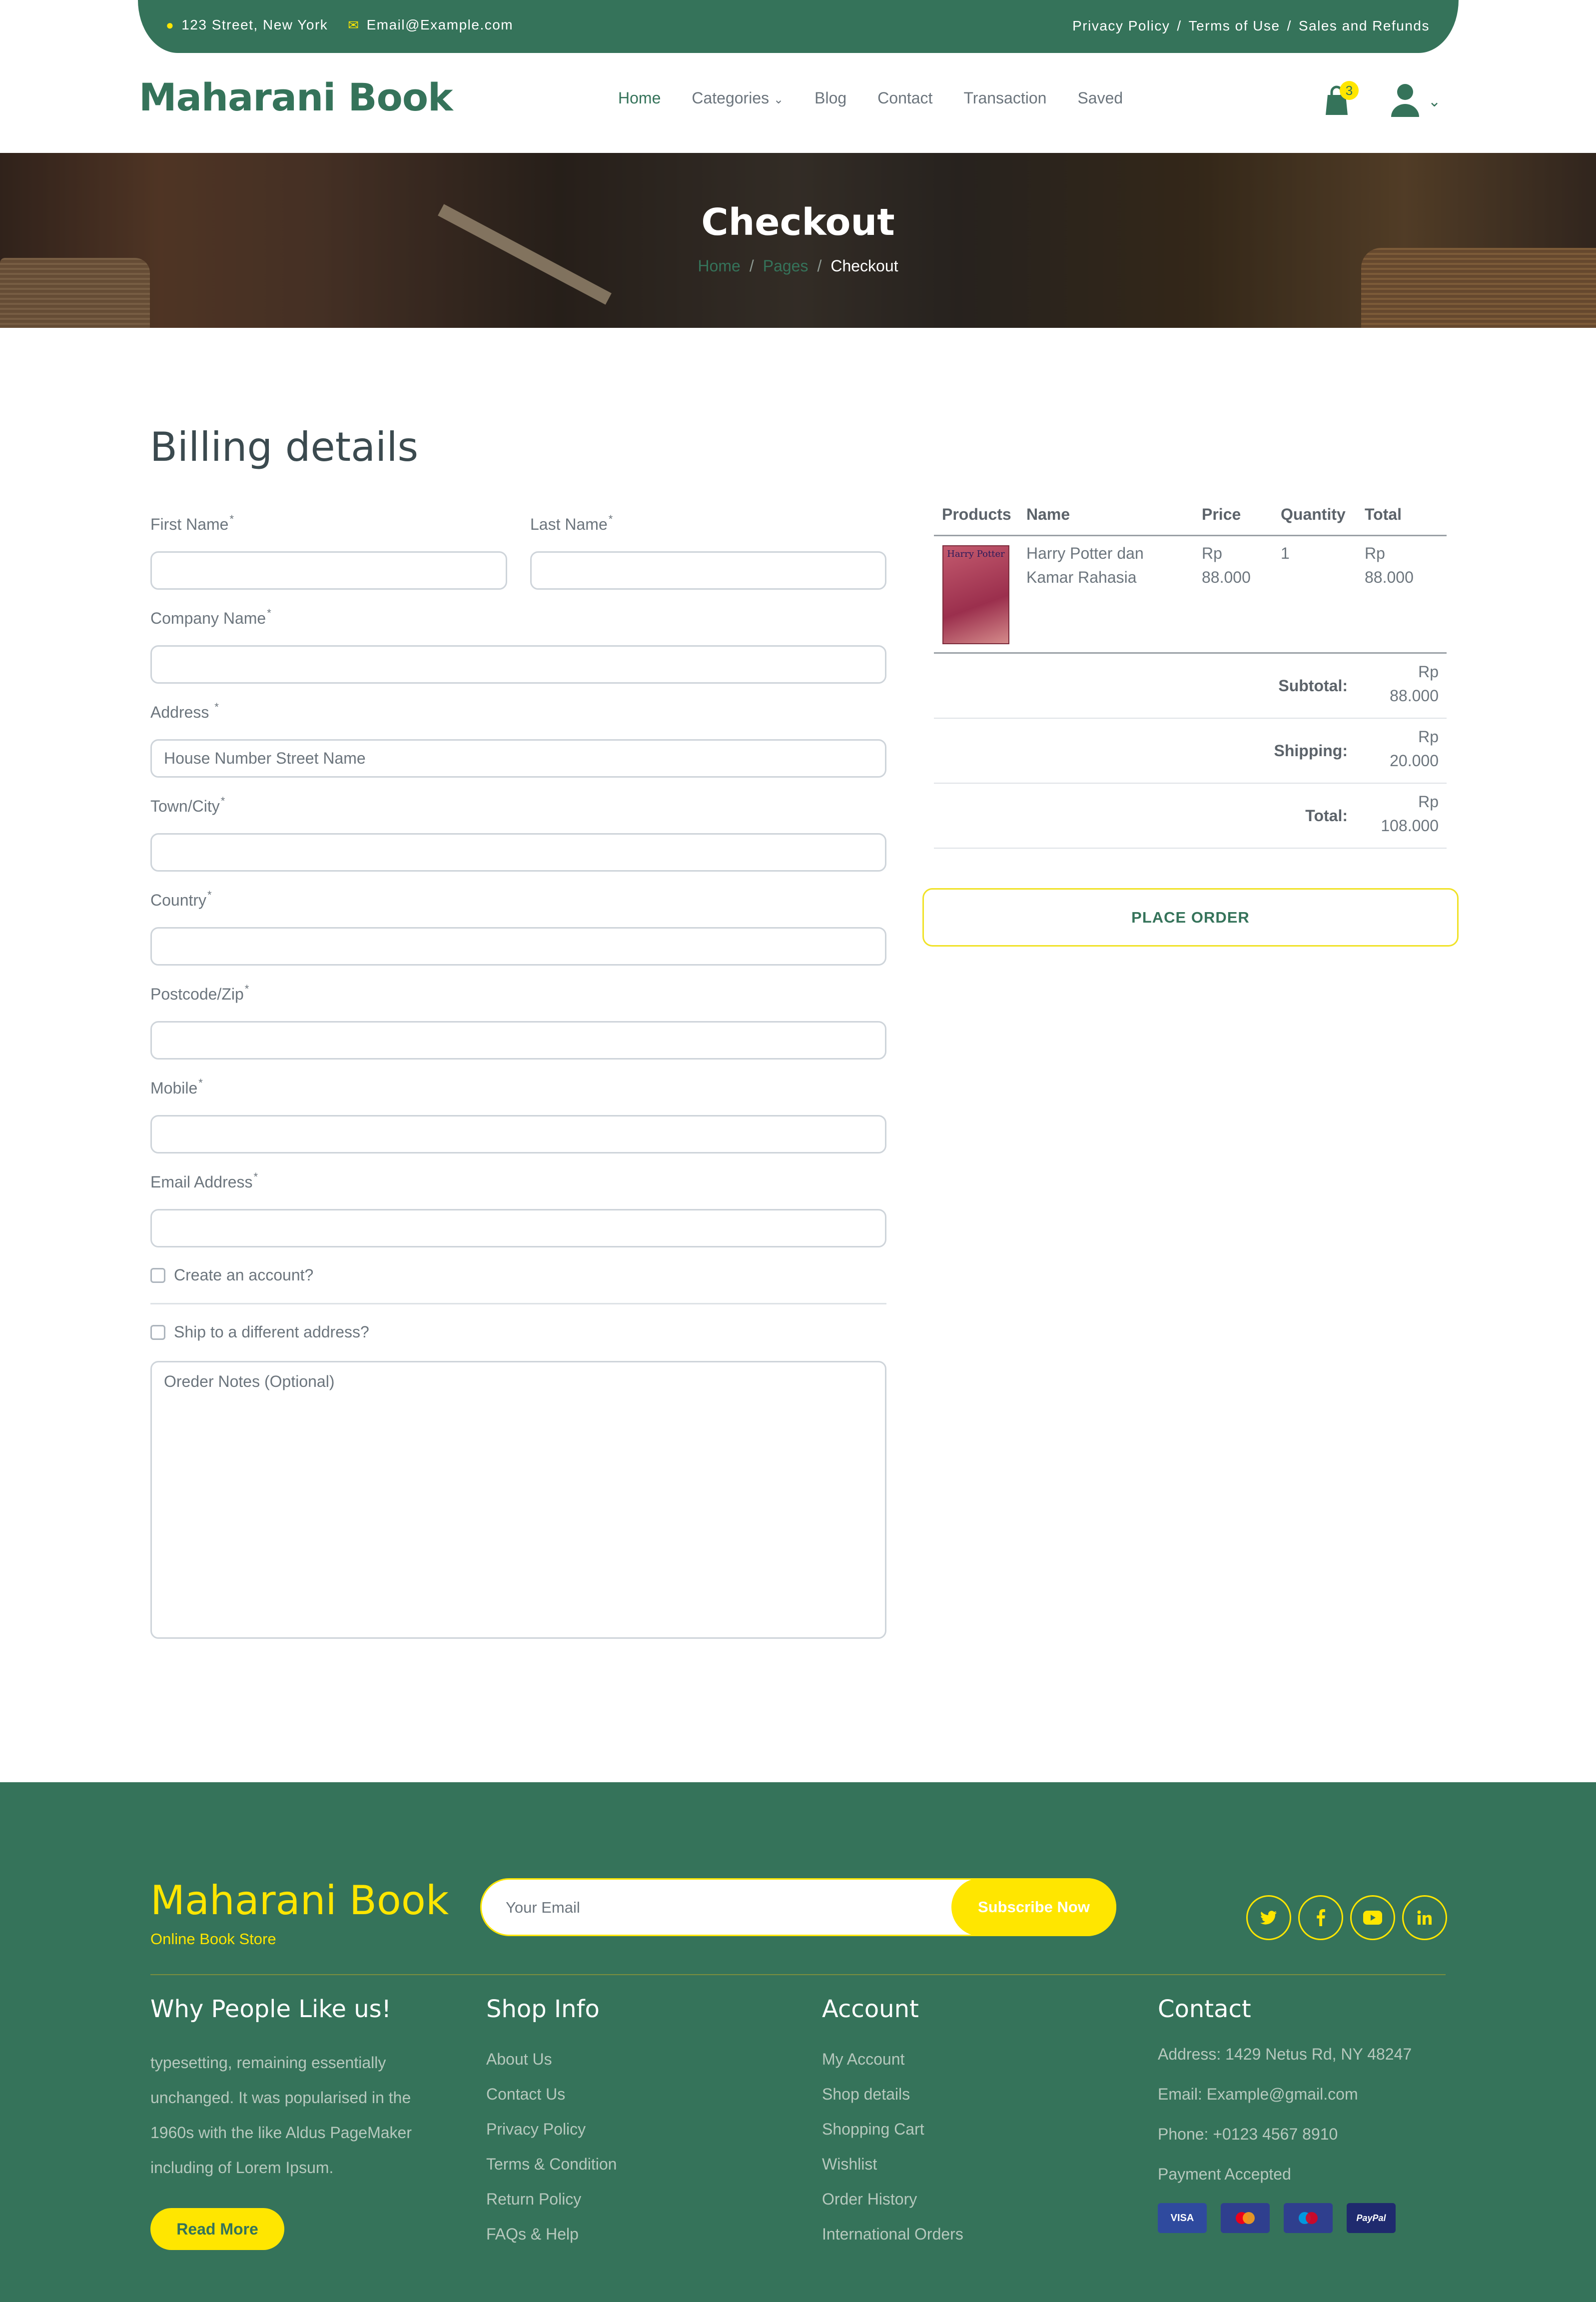 The width and height of the screenshot is (1596, 2302). Describe the element at coordinates (798, 1974) in the screenshot. I see `footer-divider` at that location.